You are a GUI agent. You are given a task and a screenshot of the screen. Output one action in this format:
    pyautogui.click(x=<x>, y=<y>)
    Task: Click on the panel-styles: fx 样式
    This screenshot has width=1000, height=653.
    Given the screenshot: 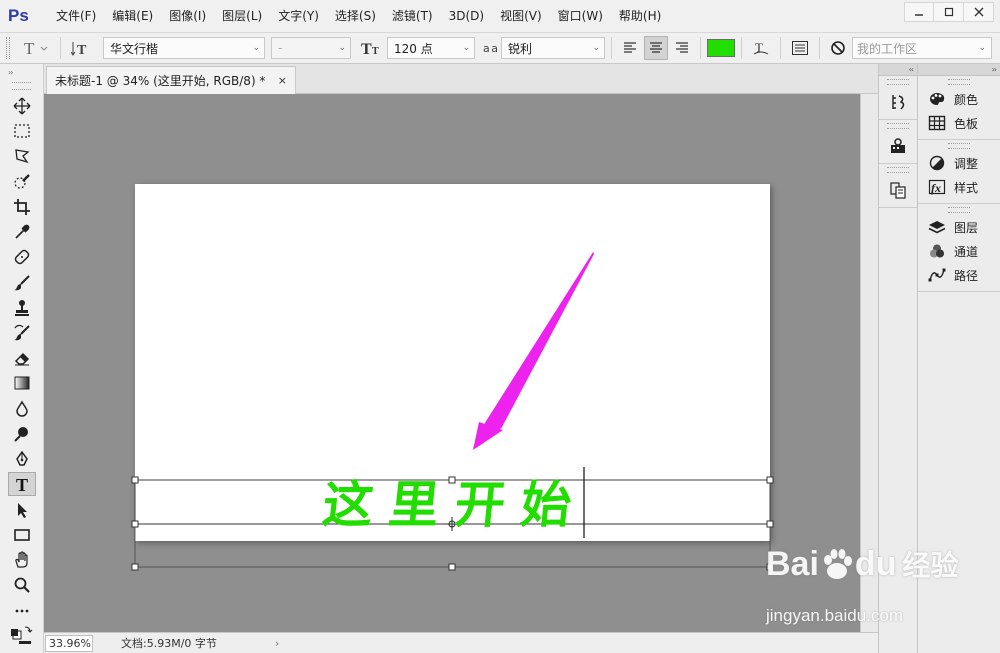 What is the action you would take?
    pyautogui.click(x=959, y=187)
    